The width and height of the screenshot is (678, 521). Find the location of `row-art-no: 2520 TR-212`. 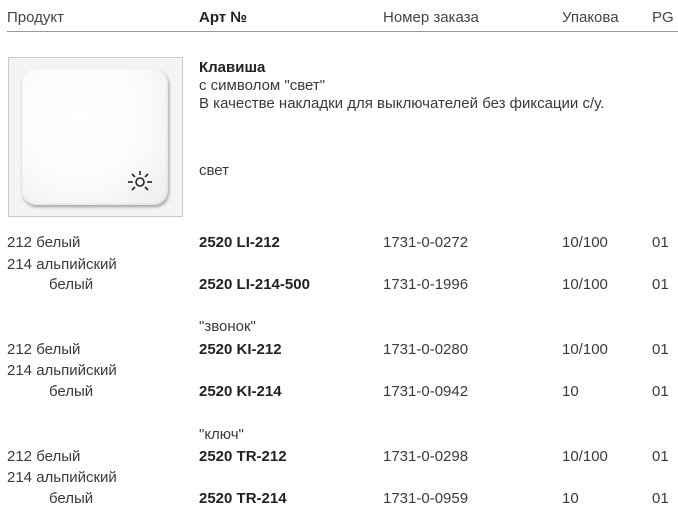

row-art-no: 2520 TR-212 is located at coordinates (243, 456).